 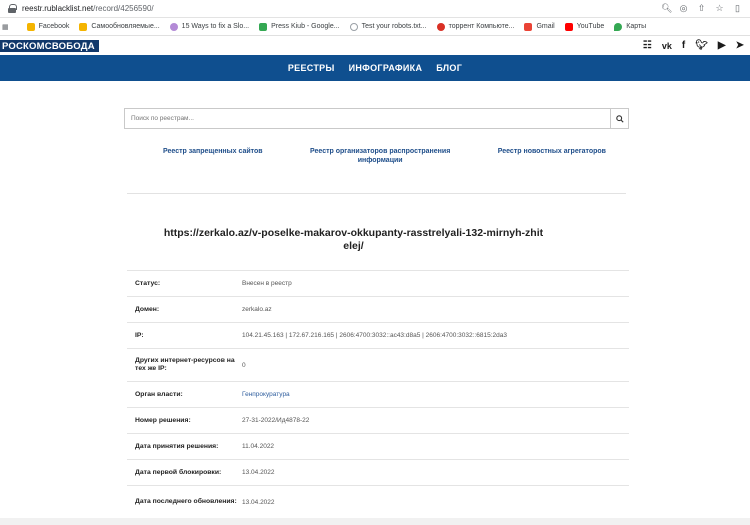 I want to click on social-links: ☷ vk f 🐦︎ ▶ ➤, so click(x=696, y=45).